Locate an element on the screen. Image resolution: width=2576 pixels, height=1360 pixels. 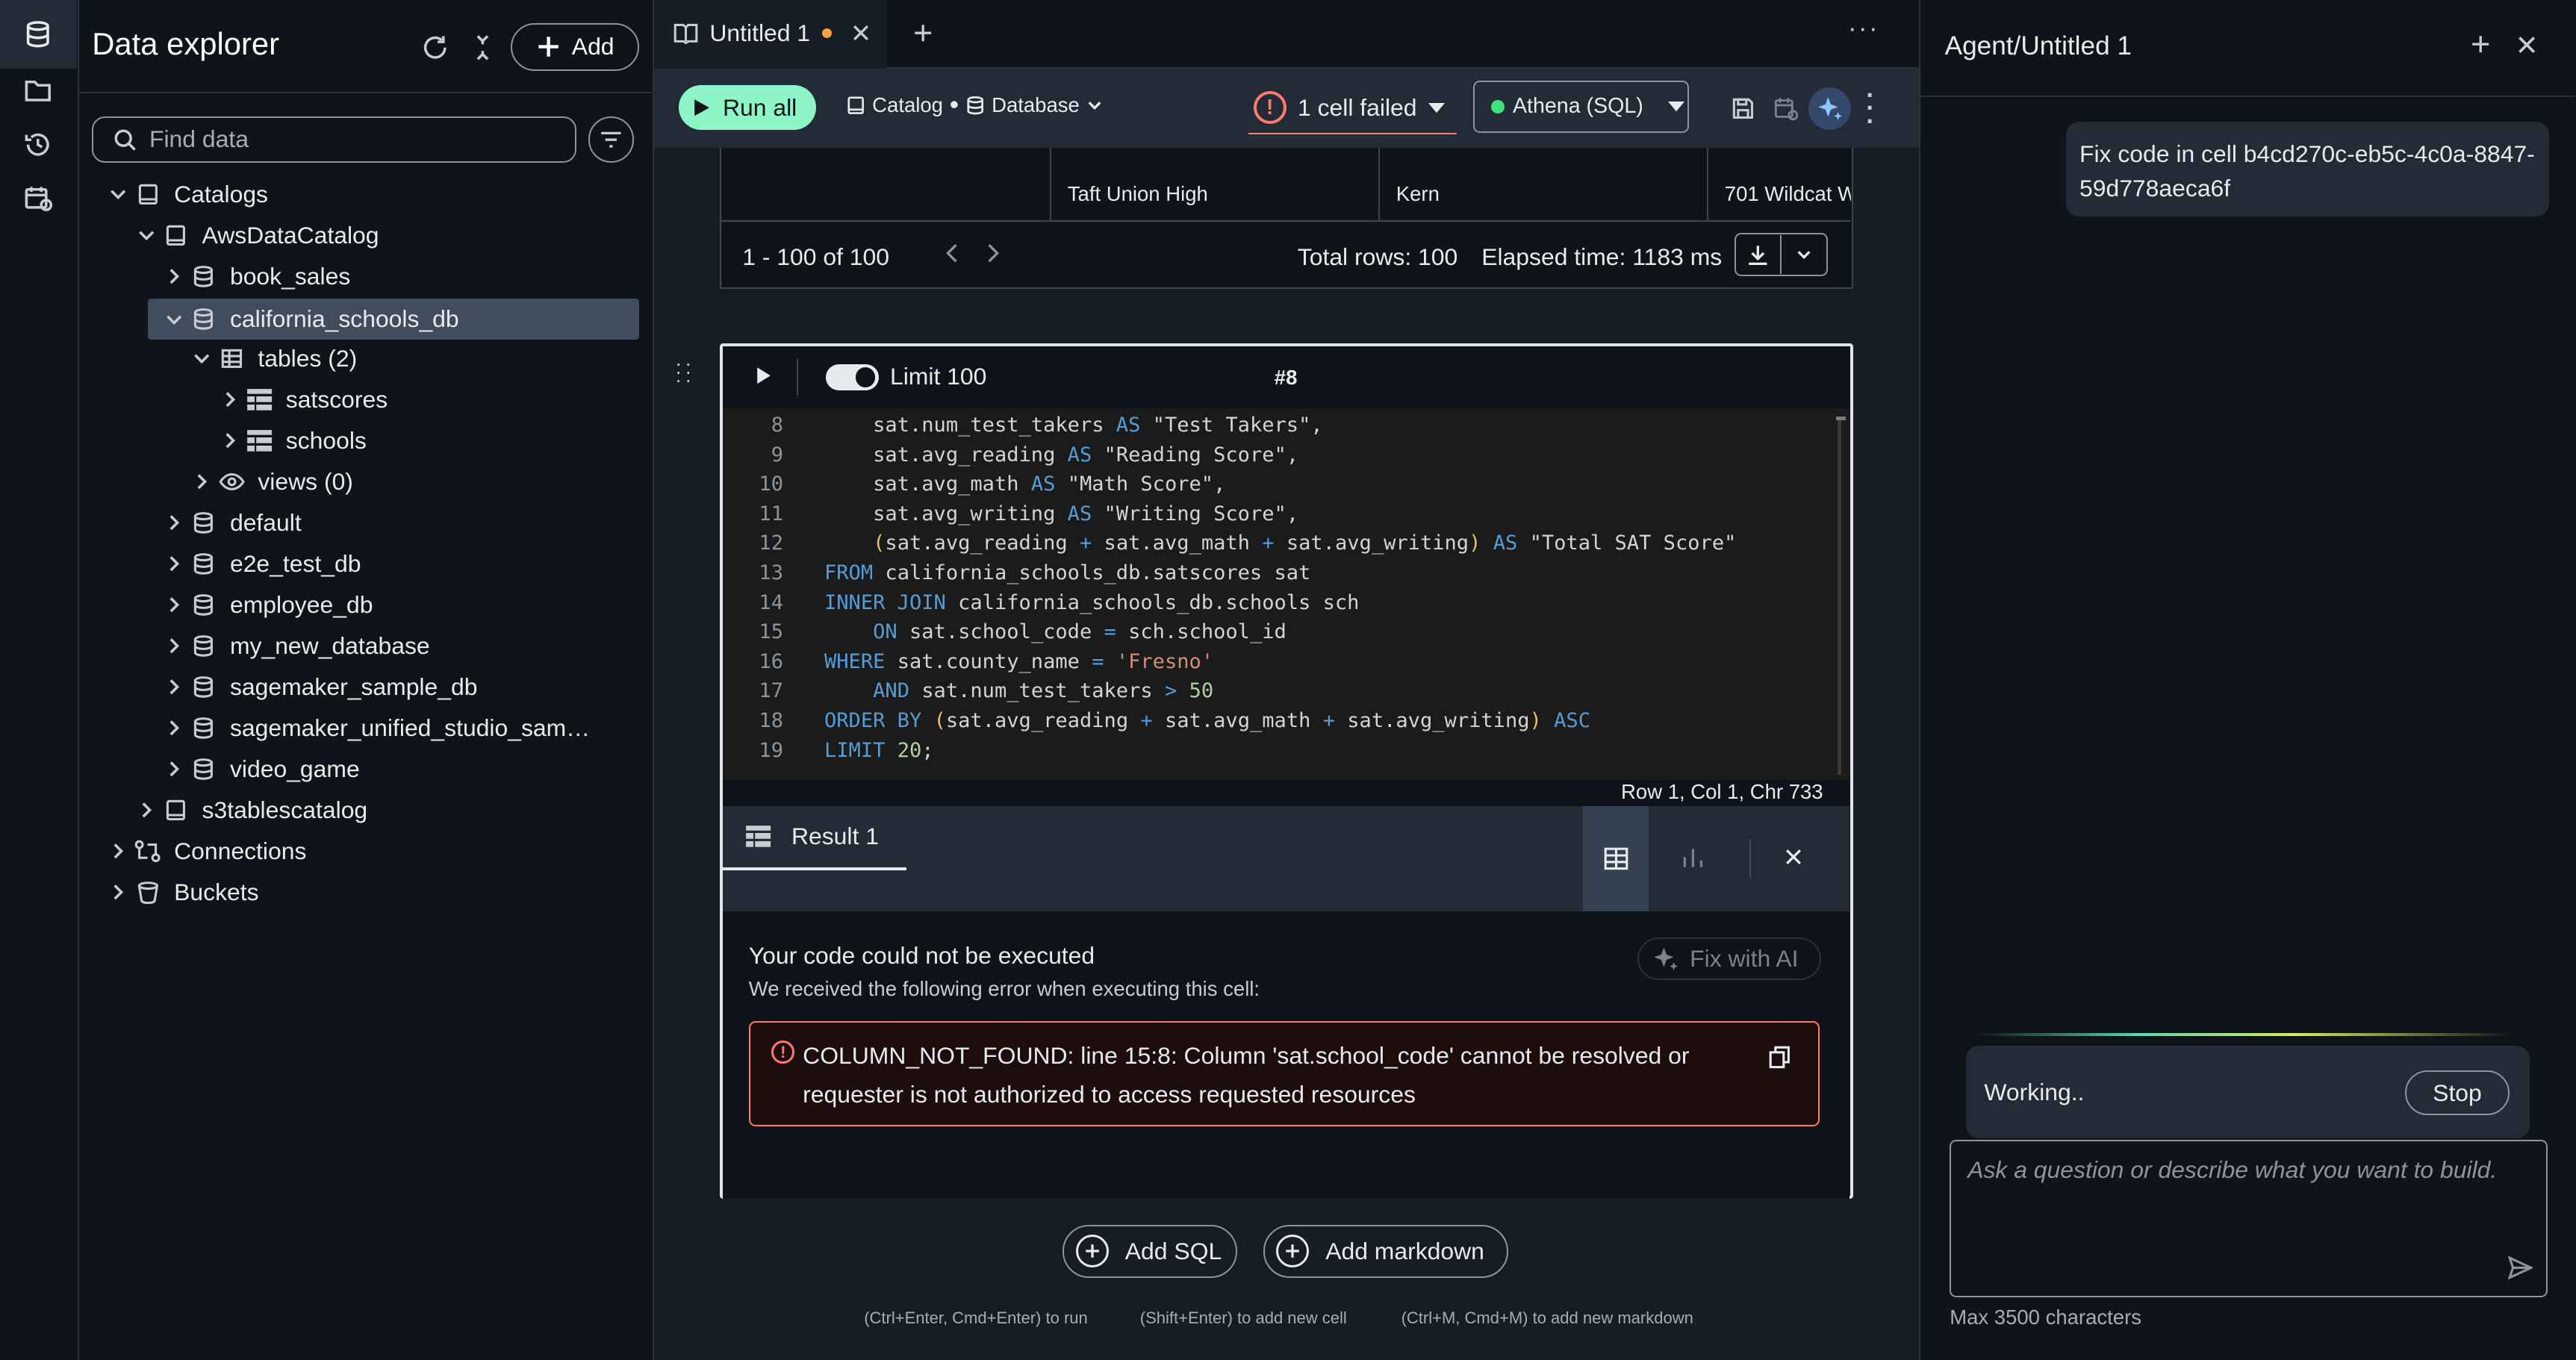
tree-item-label: AwsDataCatalog is located at coordinates (290, 235).